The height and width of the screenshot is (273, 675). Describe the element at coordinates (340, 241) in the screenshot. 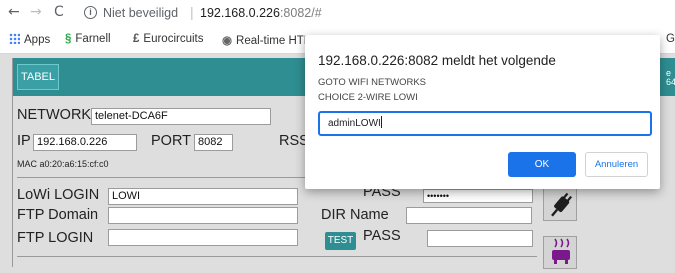

I see `test-button: TEST` at that location.